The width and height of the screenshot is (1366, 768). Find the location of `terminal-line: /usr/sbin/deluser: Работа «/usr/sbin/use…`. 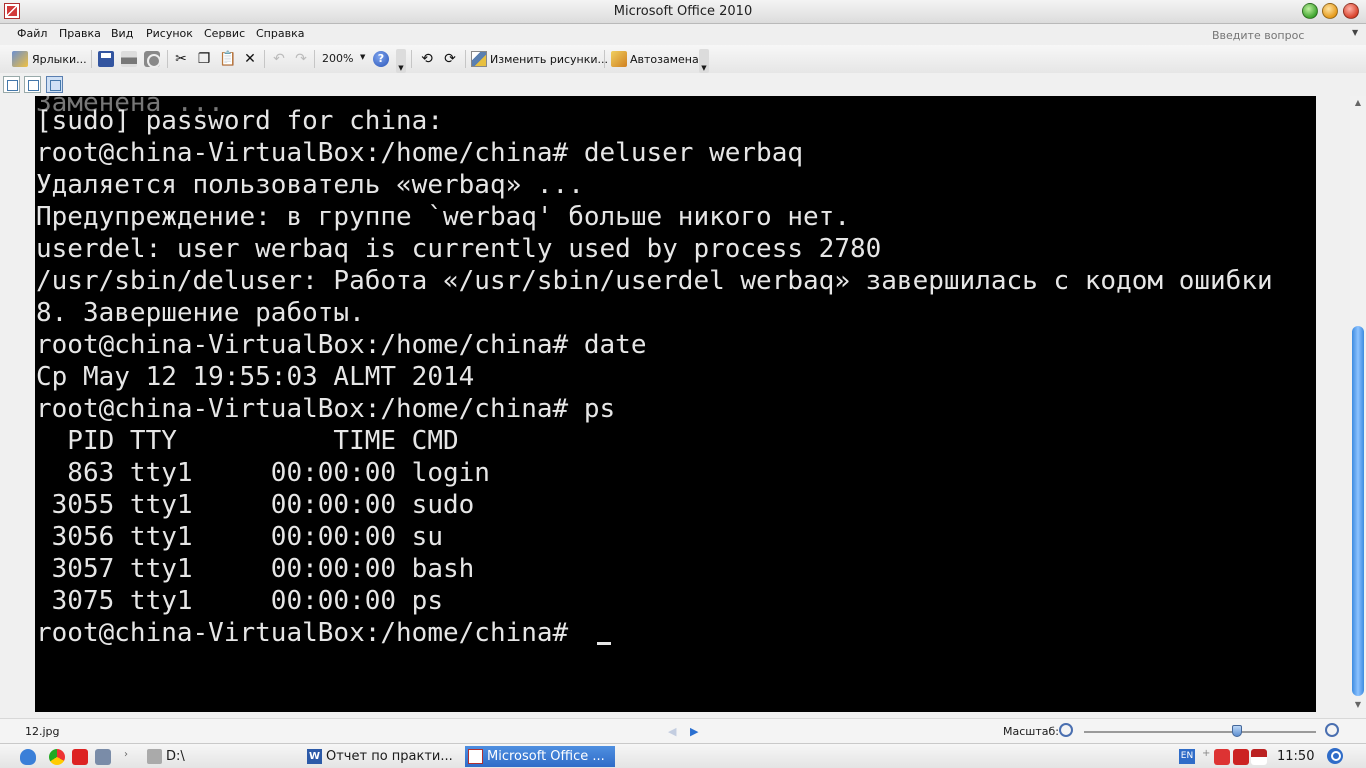

terminal-line: /usr/sbin/deluser: Работа «/usr/sbin/use… is located at coordinates (654, 281).